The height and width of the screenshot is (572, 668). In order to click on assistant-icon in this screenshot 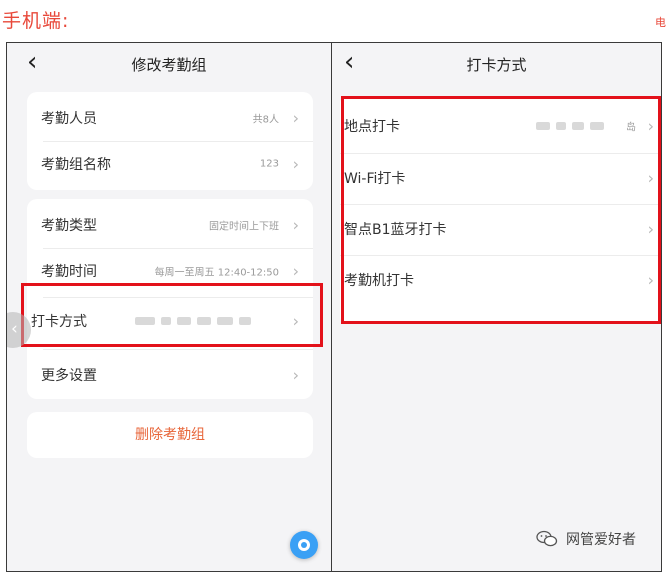, I will do `click(304, 545)`.